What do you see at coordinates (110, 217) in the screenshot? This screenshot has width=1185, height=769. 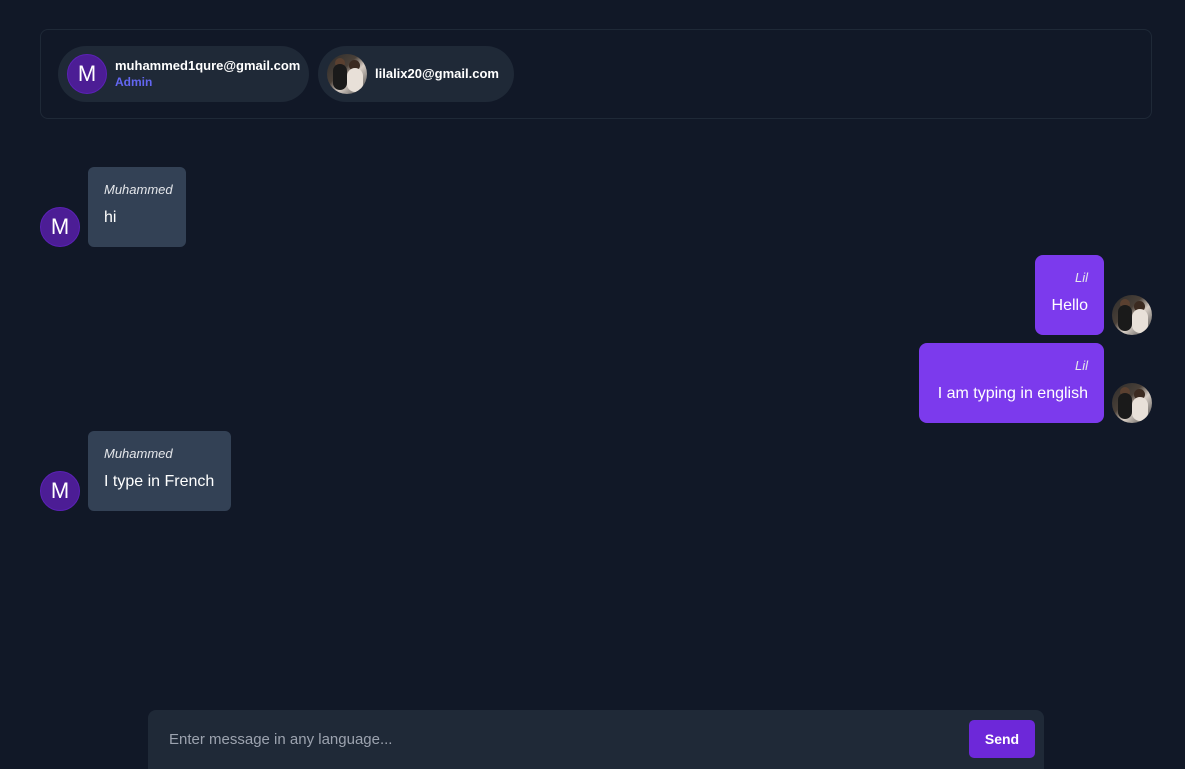 I see `message-text: hi` at bounding box center [110, 217].